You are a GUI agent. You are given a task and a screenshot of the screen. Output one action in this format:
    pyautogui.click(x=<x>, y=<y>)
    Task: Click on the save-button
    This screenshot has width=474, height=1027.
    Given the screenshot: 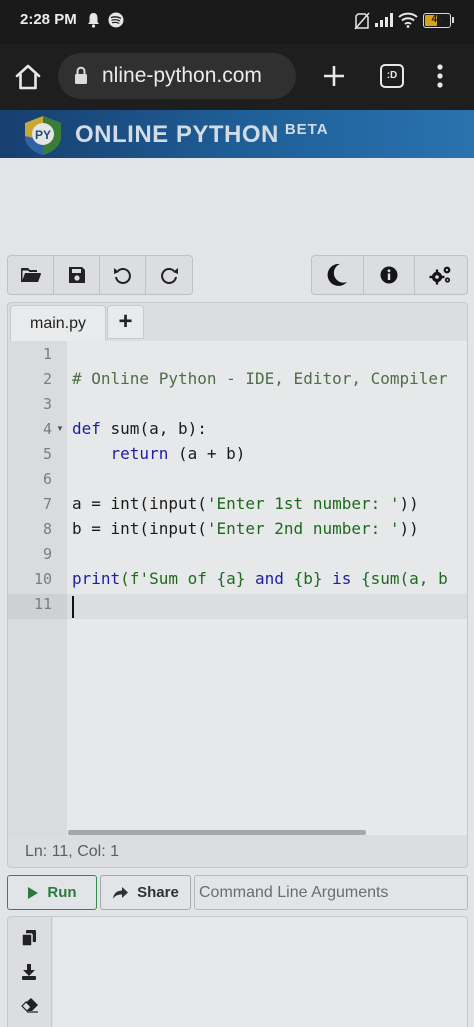 What is the action you would take?
    pyautogui.click(x=77, y=275)
    